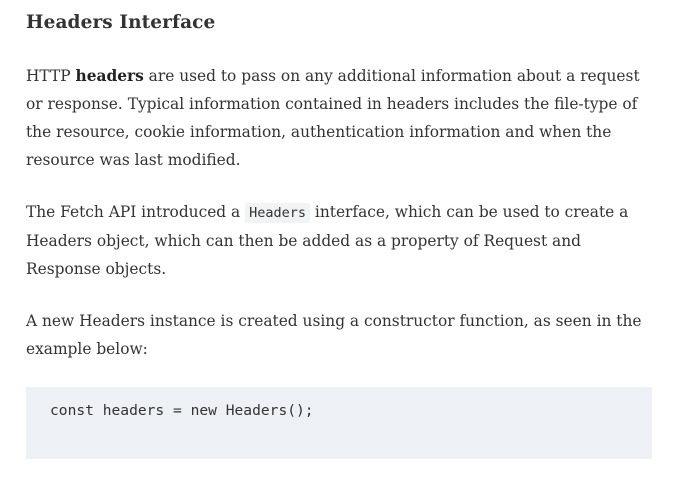 The image size is (673, 485). Describe the element at coordinates (121, 22) in the screenshot. I see `section-heading: Headers Interface` at that location.